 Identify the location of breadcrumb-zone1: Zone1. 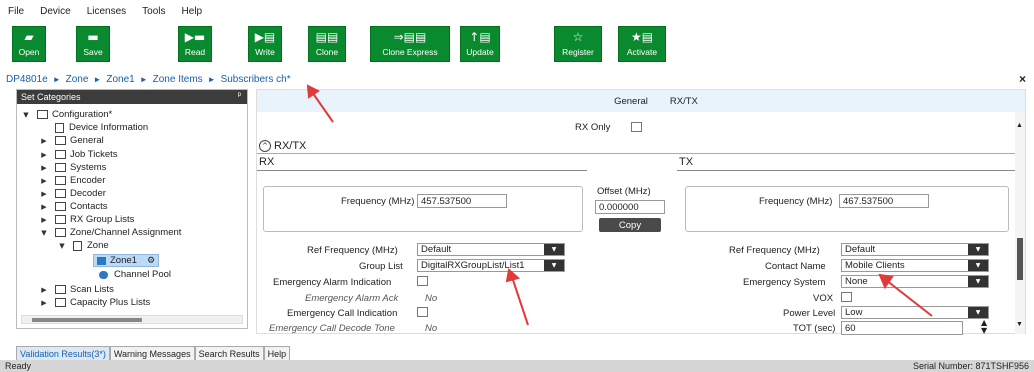
(120, 79).